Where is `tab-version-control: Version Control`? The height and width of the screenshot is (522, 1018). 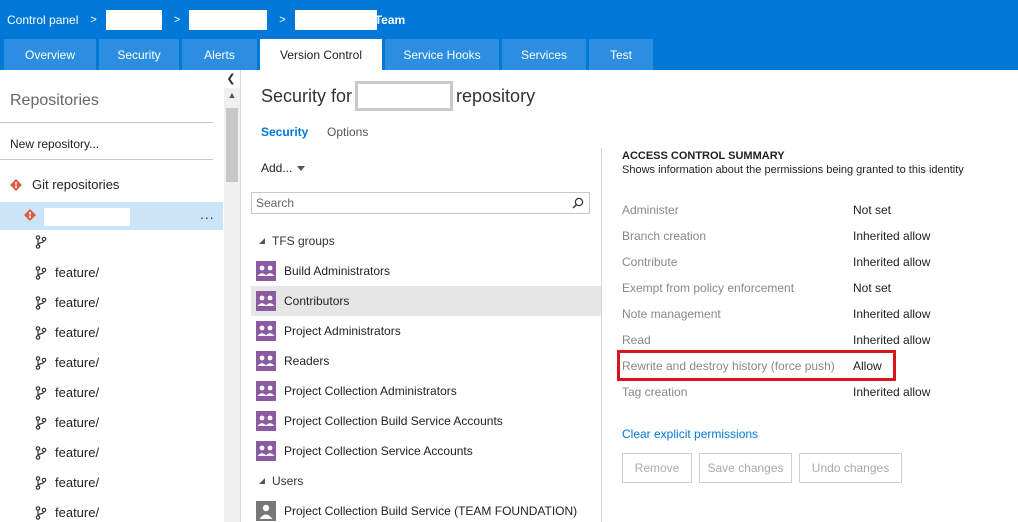
tab-version-control: Version Control is located at coordinates (322, 54).